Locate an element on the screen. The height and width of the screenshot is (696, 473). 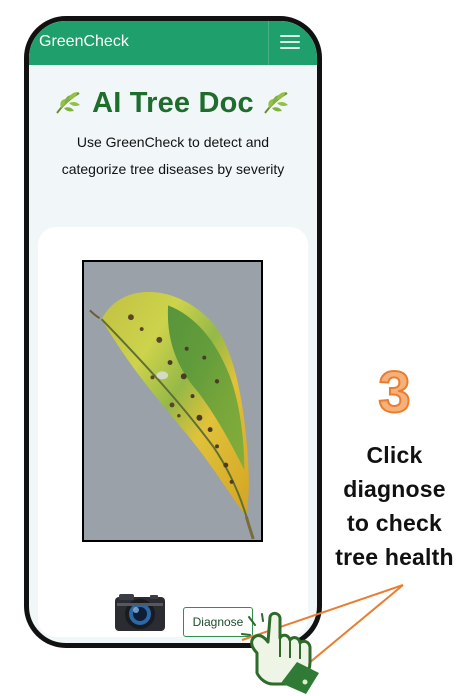
pointing-hand-icon is located at coordinates (280, 652).